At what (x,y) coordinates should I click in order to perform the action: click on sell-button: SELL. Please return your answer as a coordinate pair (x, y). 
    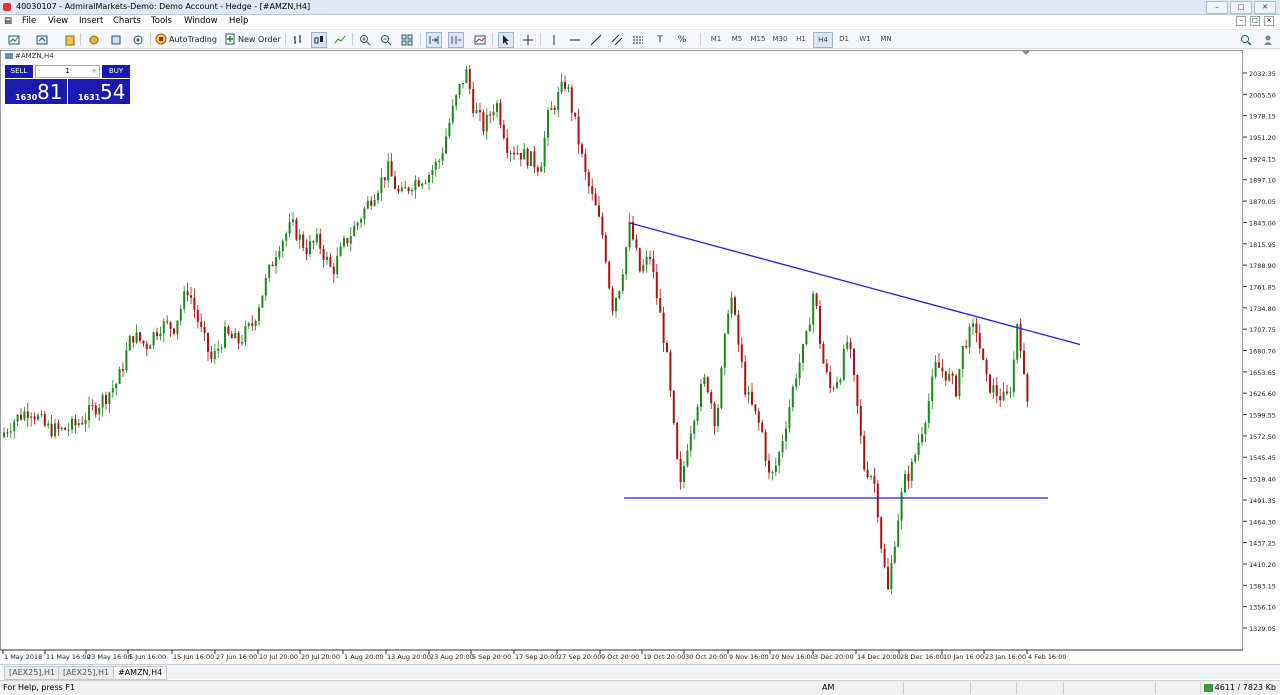
    Looking at the image, I should click on (19, 71).